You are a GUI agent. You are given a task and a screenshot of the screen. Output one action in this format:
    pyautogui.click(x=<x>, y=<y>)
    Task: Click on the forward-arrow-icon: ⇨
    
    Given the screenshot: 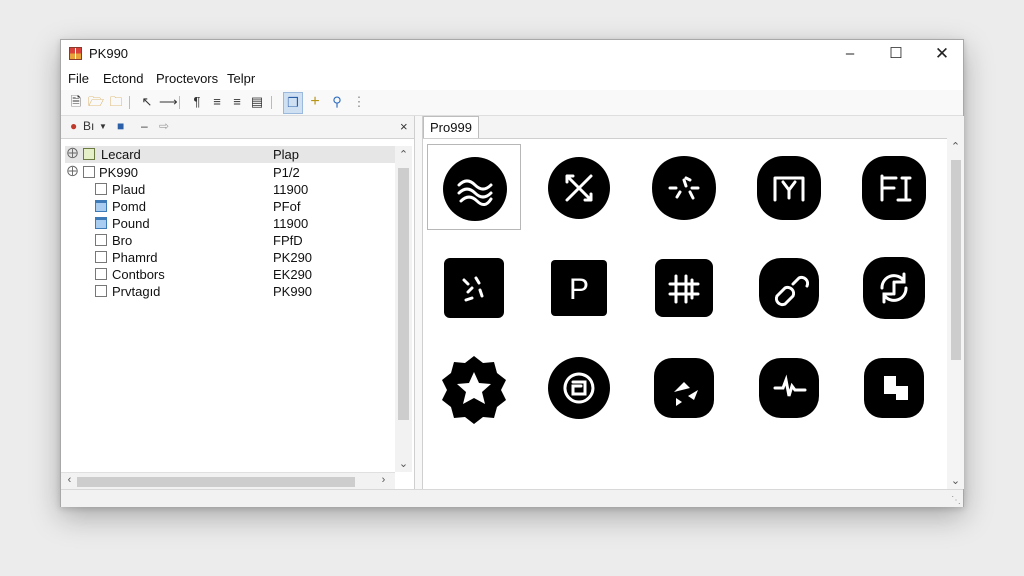 What is the action you would take?
    pyautogui.click(x=164, y=126)
    